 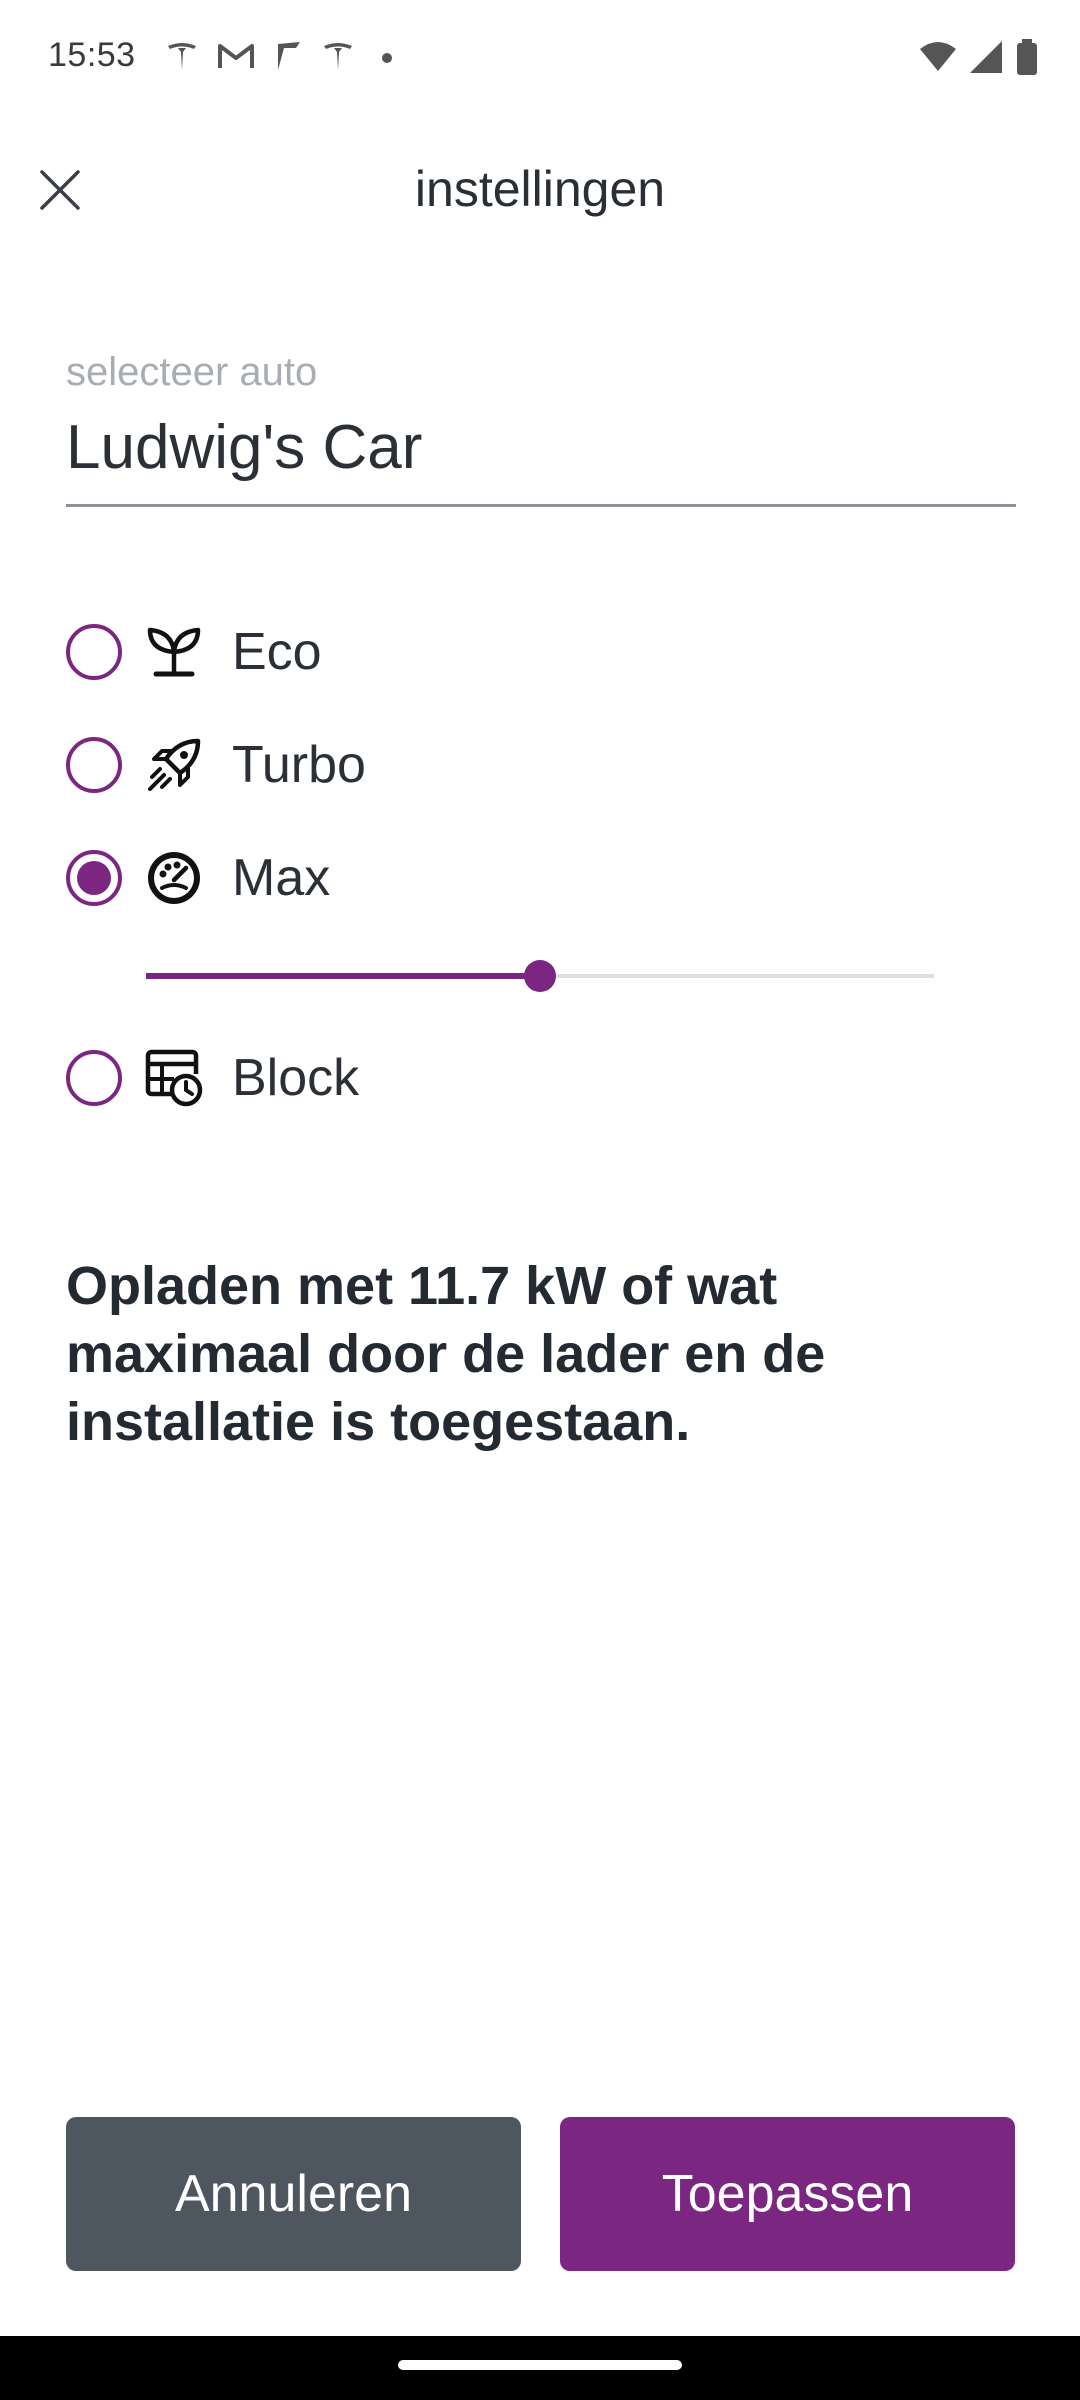 What do you see at coordinates (174, 652) in the screenshot?
I see `sprout-icon` at bounding box center [174, 652].